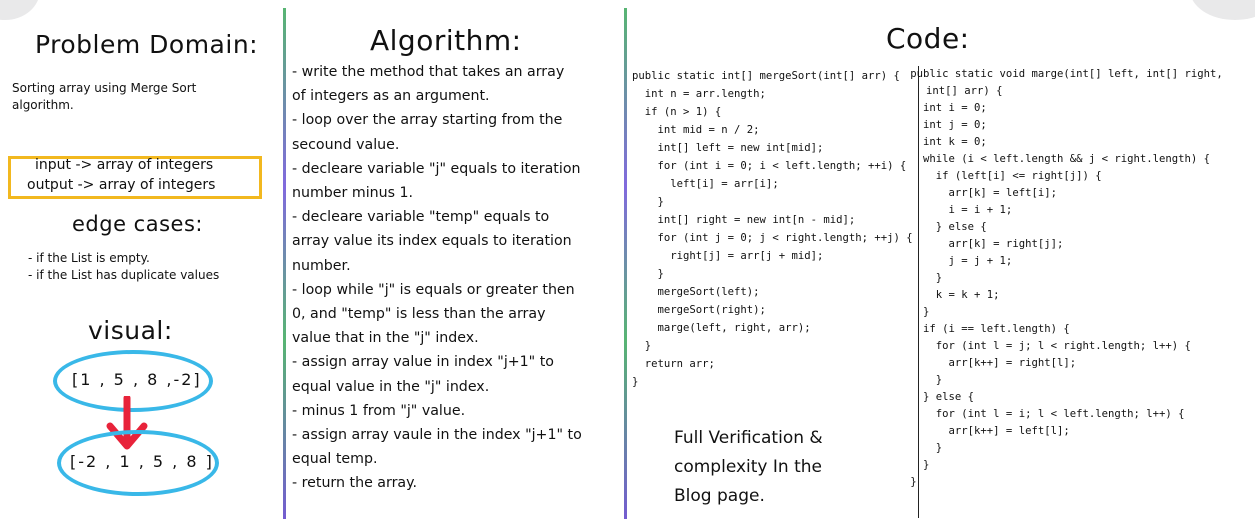 This screenshot has height=519, width=1255. What do you see at coordinates (769, 166) in the screenshot?
I see `code-line: for (int i = 0; i < left.length; ++i) {` at bounding box center [769, 166].